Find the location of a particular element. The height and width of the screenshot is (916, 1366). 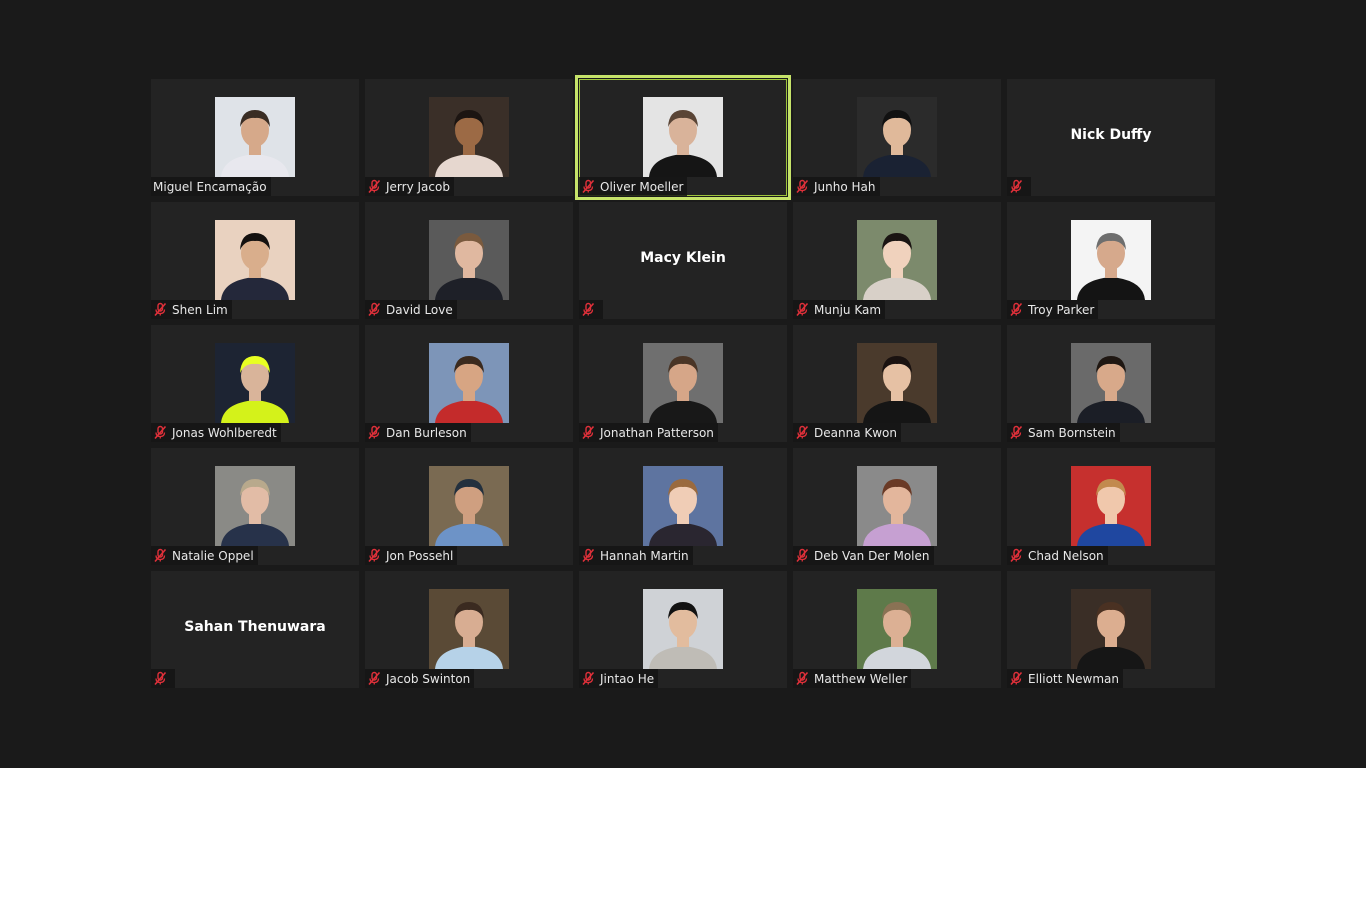

participant-tile: Hannah Martin is located at coordinates (683, 506).